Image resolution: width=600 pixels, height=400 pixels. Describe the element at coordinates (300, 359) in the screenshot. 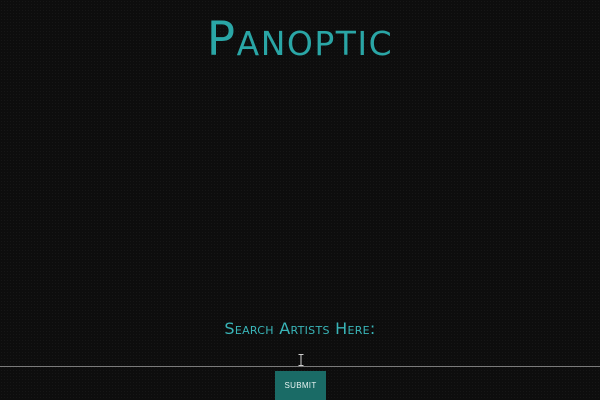

I see `artist-search-input` at that location.